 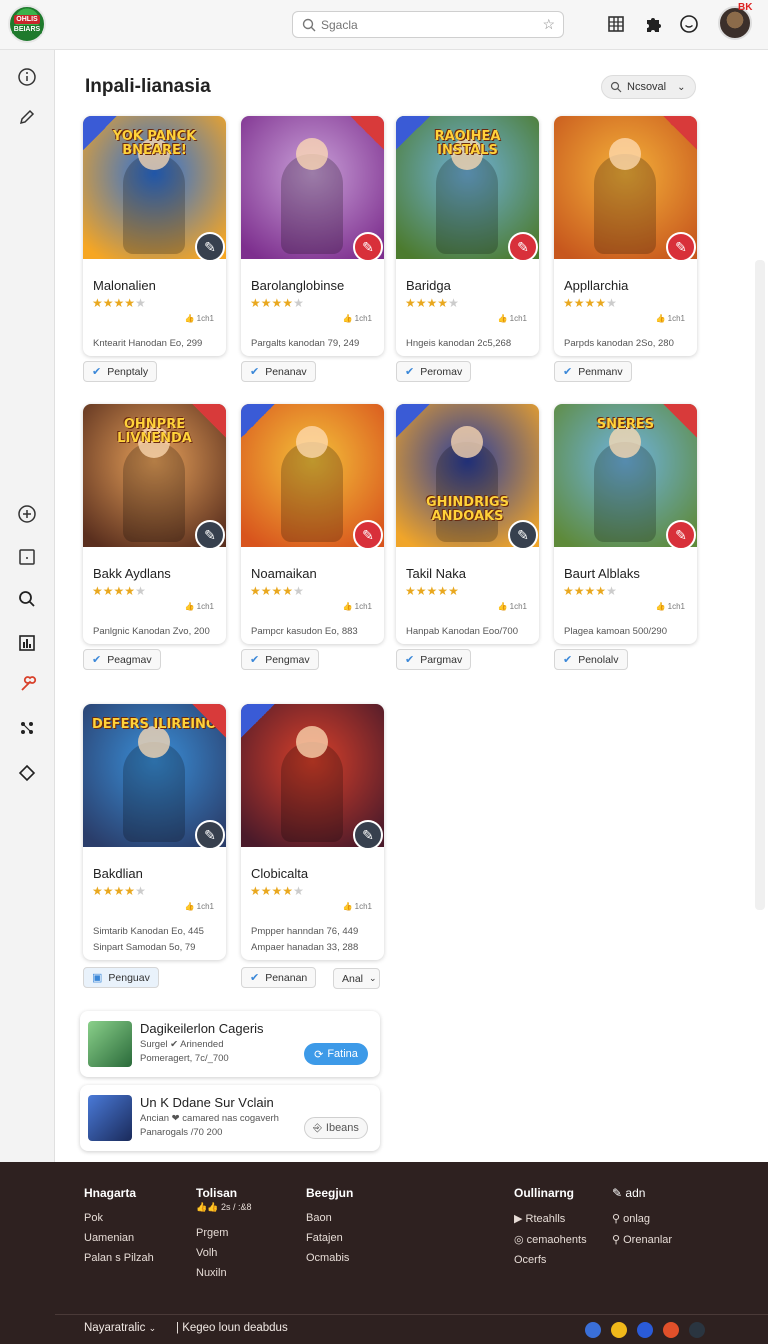 I want to click on sidebar, so click(x=27, y=606).